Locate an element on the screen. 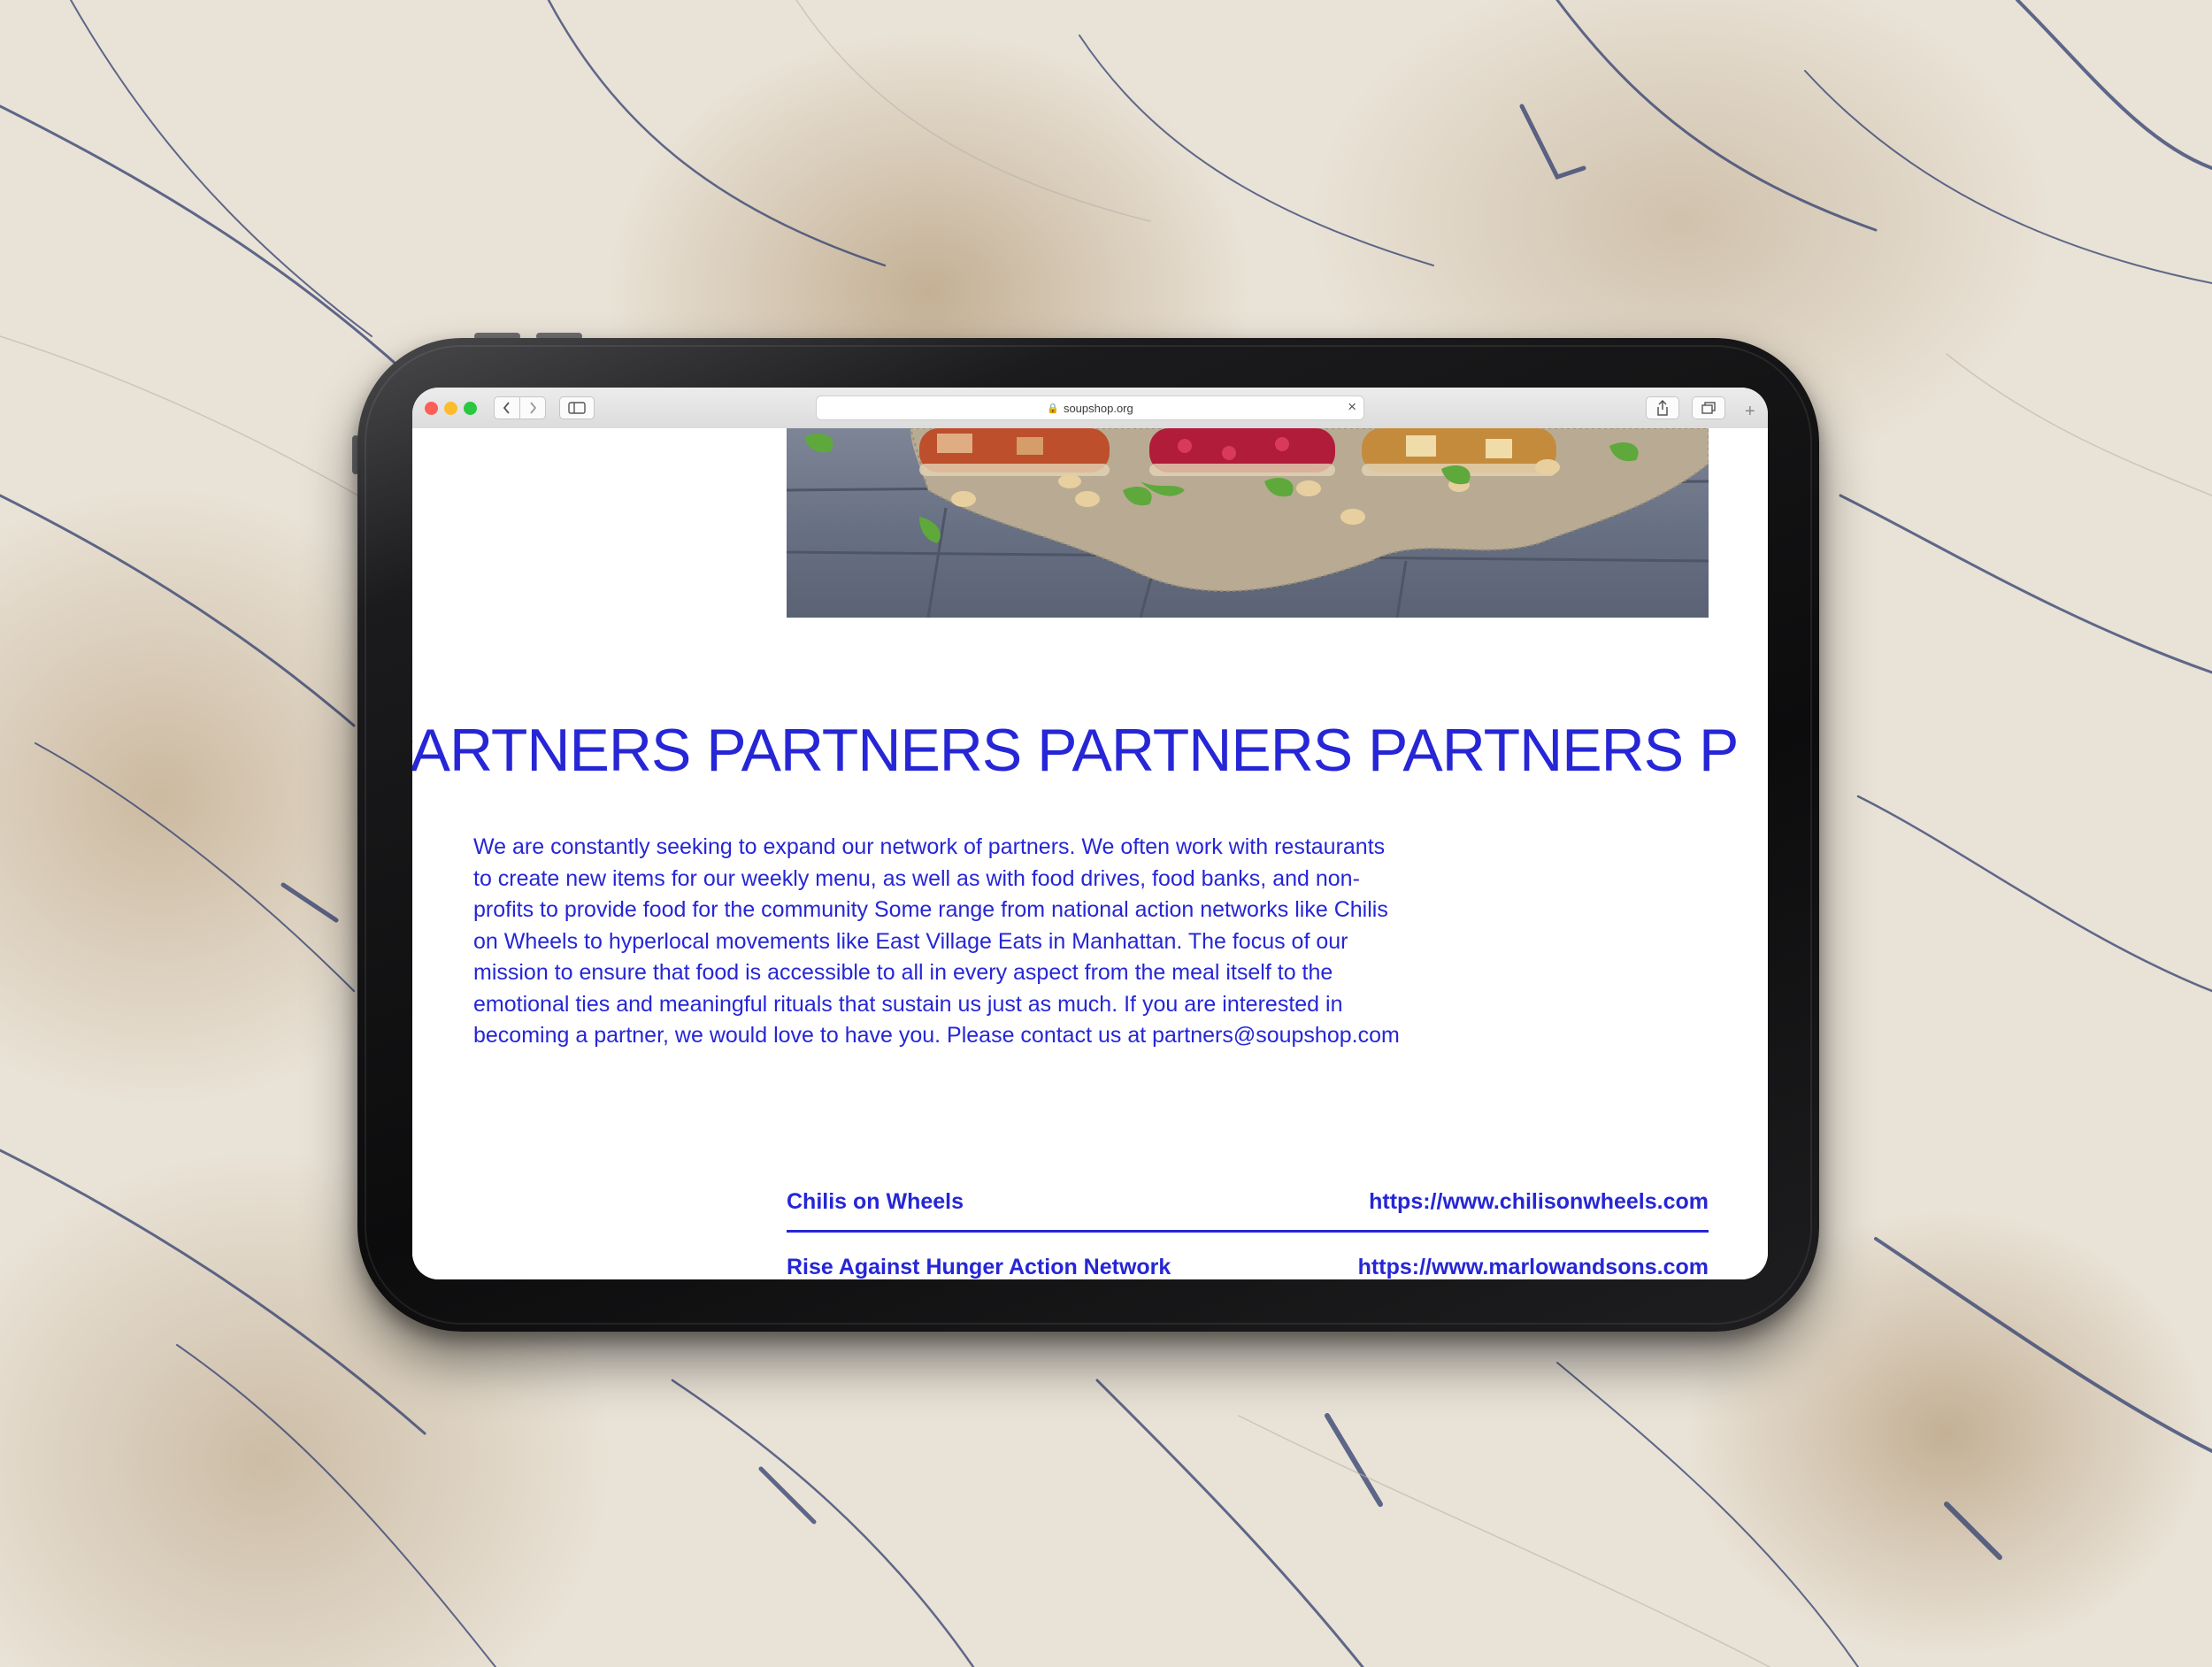 Image resolution: width=2212 pixels, height=1667 pixels. tab-overview-button is located at coordinates (1709, 407).